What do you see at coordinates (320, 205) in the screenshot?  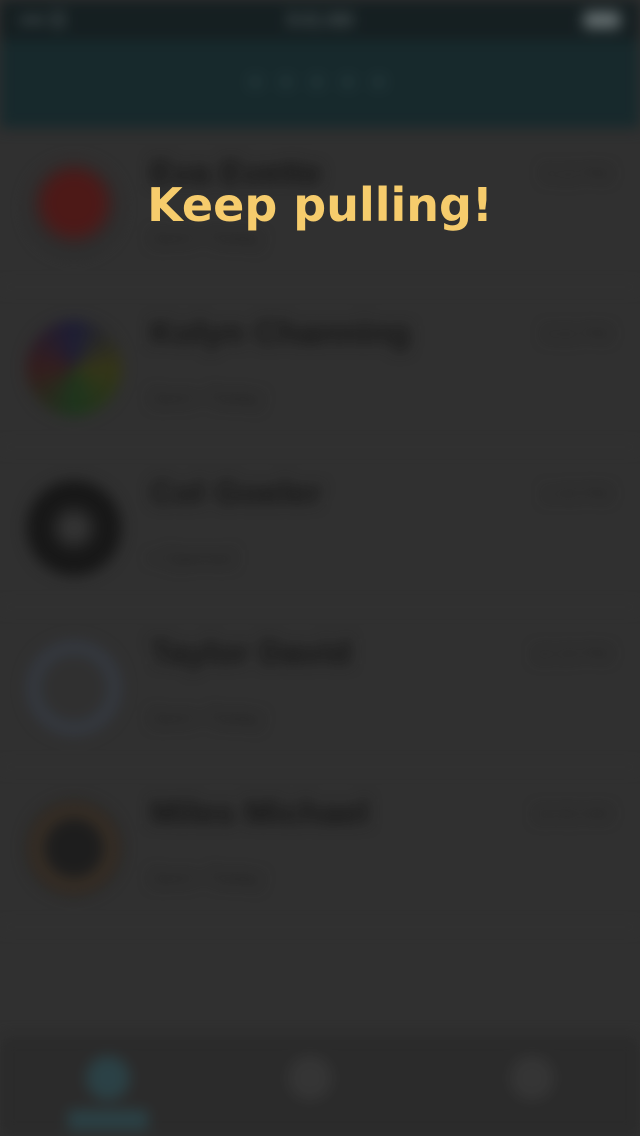 I see `pull-to-refresh-message: Keep pulling!` at bounding box center [320, 205].